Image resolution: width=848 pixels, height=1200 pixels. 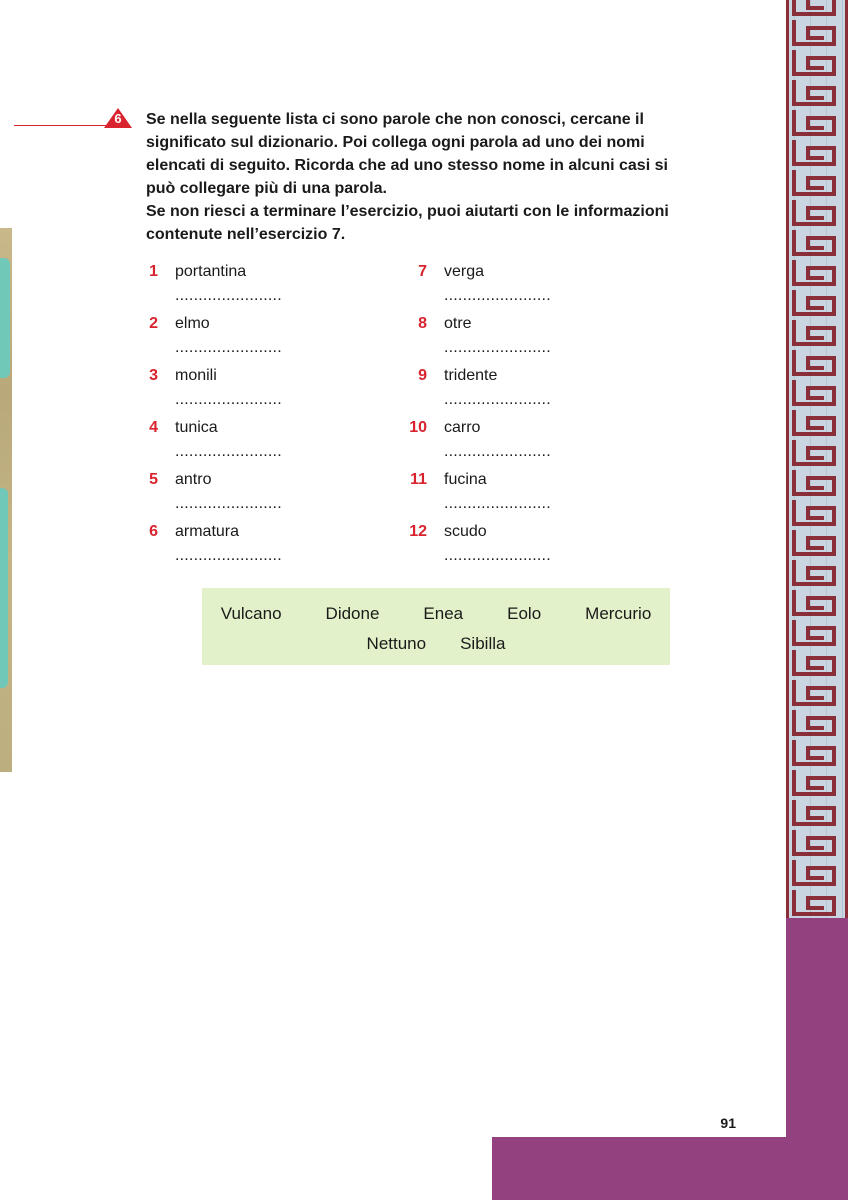 I want to click on exercise-number: 6, so click(x=118, y=118).